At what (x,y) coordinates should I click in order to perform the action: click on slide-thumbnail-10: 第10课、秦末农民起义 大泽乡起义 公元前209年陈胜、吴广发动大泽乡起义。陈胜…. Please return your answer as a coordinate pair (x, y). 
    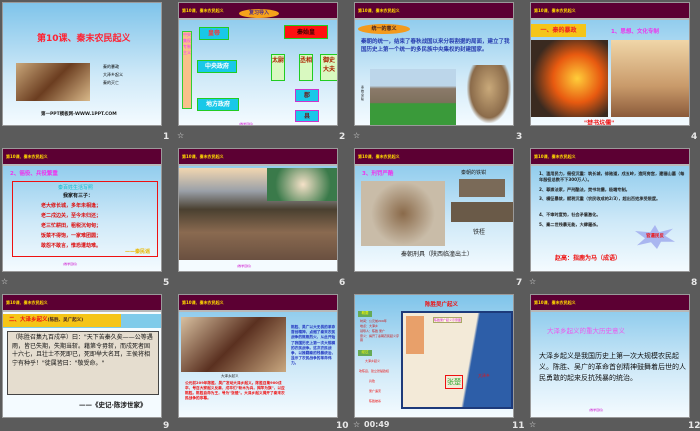
    Looking at the image, I should click on (258, 356).